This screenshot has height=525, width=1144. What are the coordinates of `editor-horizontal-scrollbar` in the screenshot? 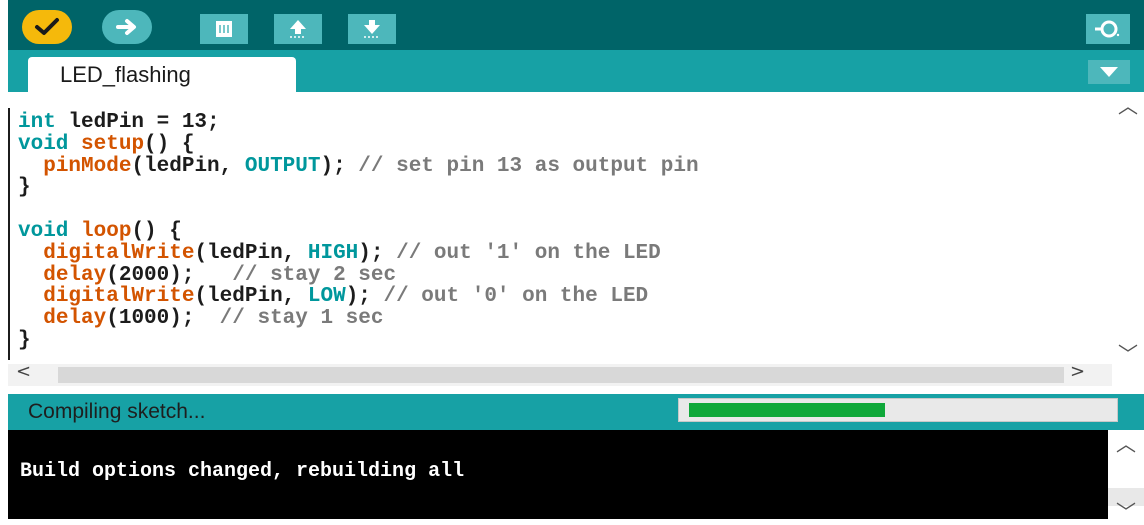 It's located at (556, 375).